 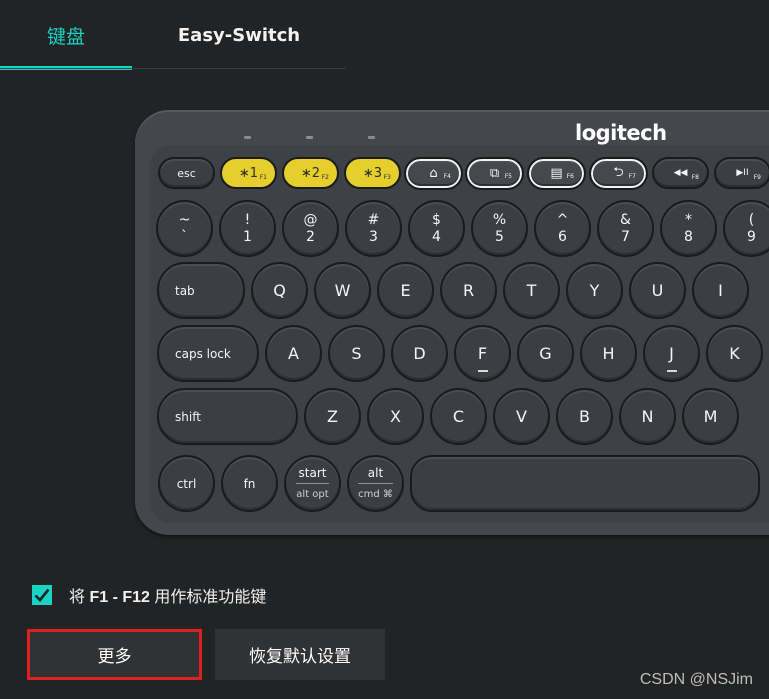 What do you see at coordinates (310, 173) in the screenshot?
I see `key-f2-easyswitch-2: ∗2 F2` at bounding box center [310, 173].